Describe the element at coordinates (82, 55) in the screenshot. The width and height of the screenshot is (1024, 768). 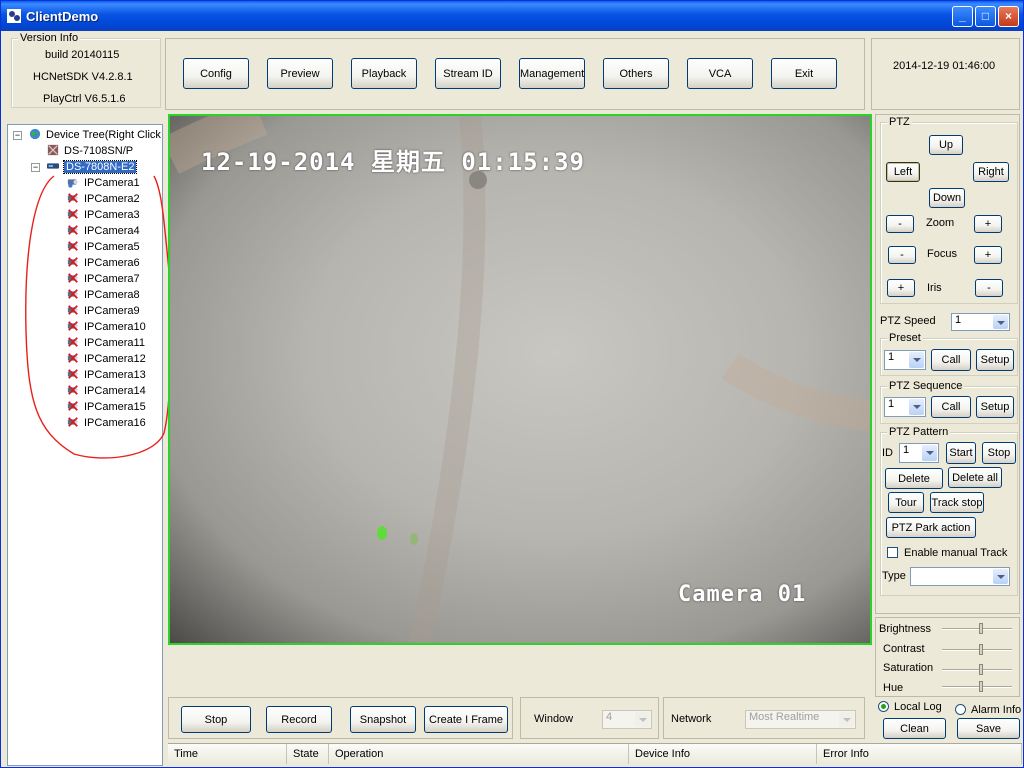
I see `build-label: build 20140115` at that location.